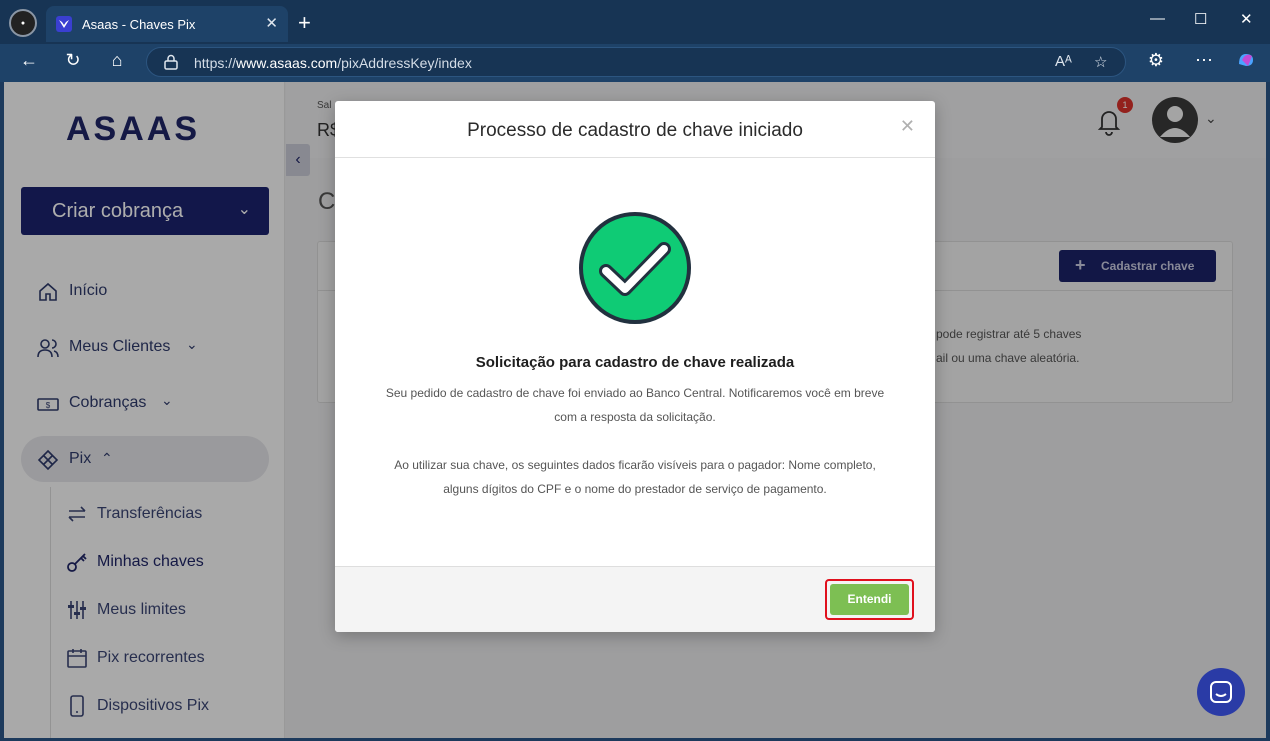 Image resolution: width=1270 pixels, height=741 pixels. I want to click on copilot-icon, so click(1246, 62).